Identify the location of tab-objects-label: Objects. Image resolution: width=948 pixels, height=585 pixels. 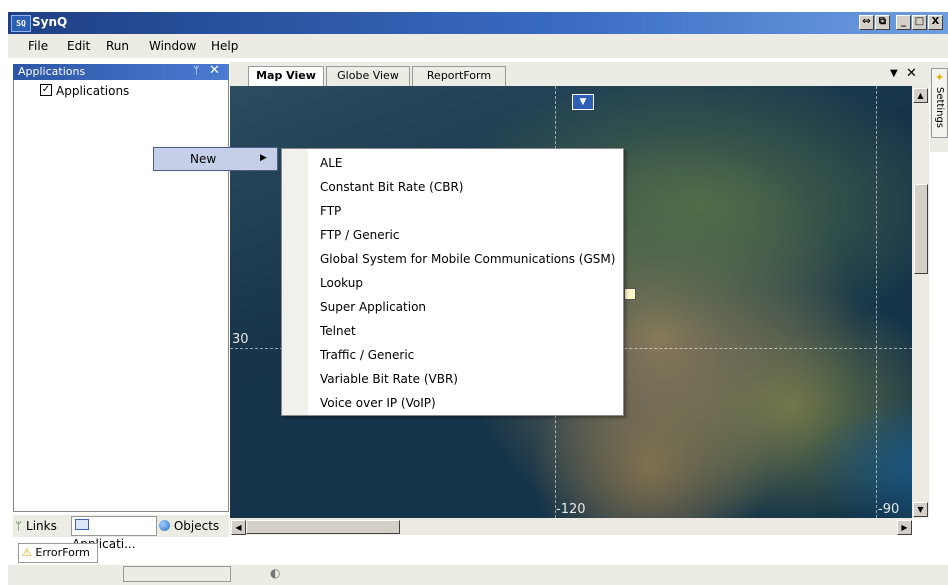
(196, 526).